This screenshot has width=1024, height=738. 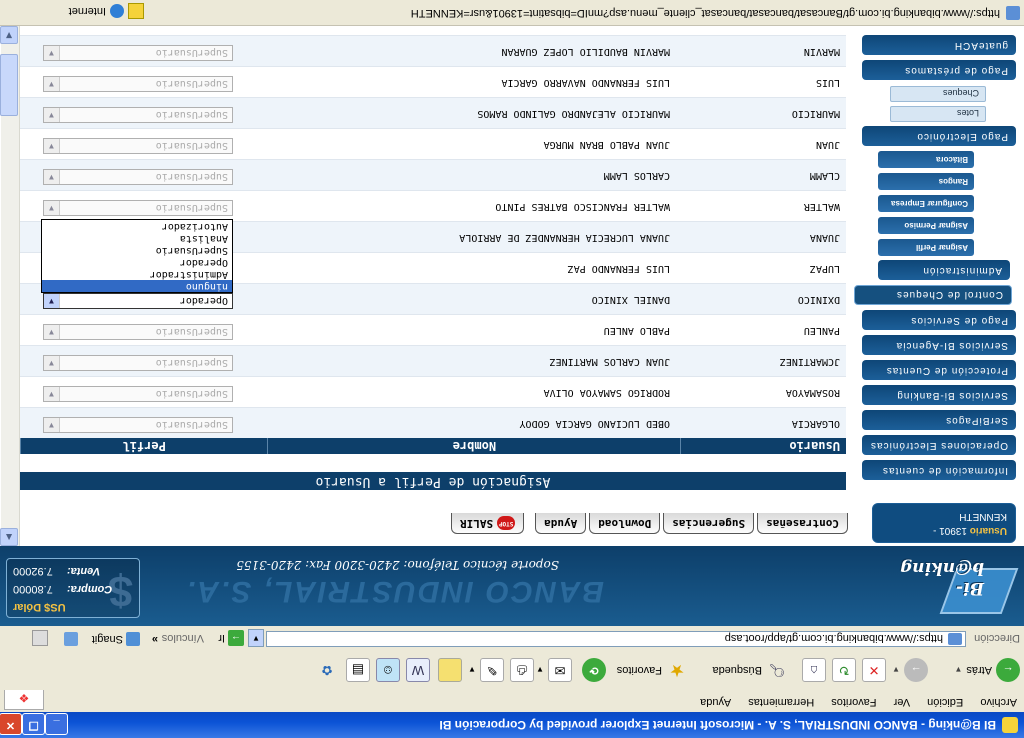 What do you see at coordinates (137, 262) in the screenshot?
I see `dropdown-option-operador: Operador` at bounding box center [137, 262].